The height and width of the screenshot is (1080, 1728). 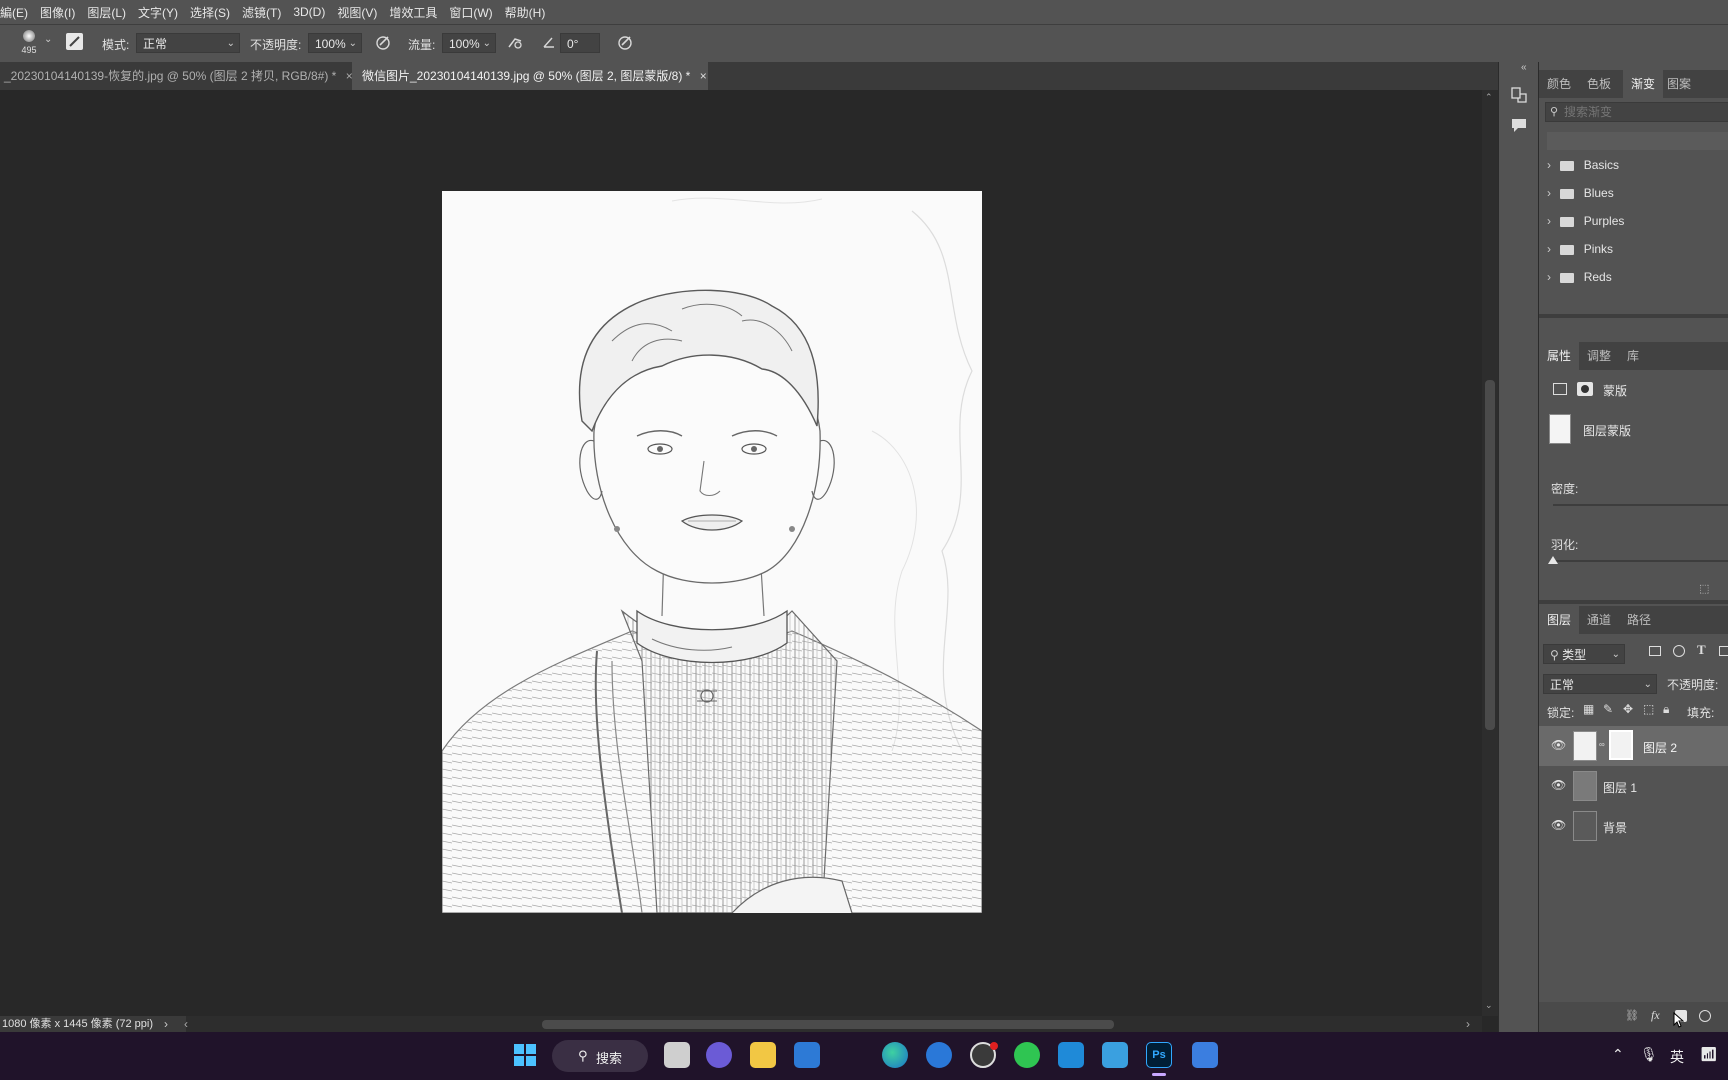 I want to click on scroll-down-icon: ⌄, so click(x=1489, y=1005).